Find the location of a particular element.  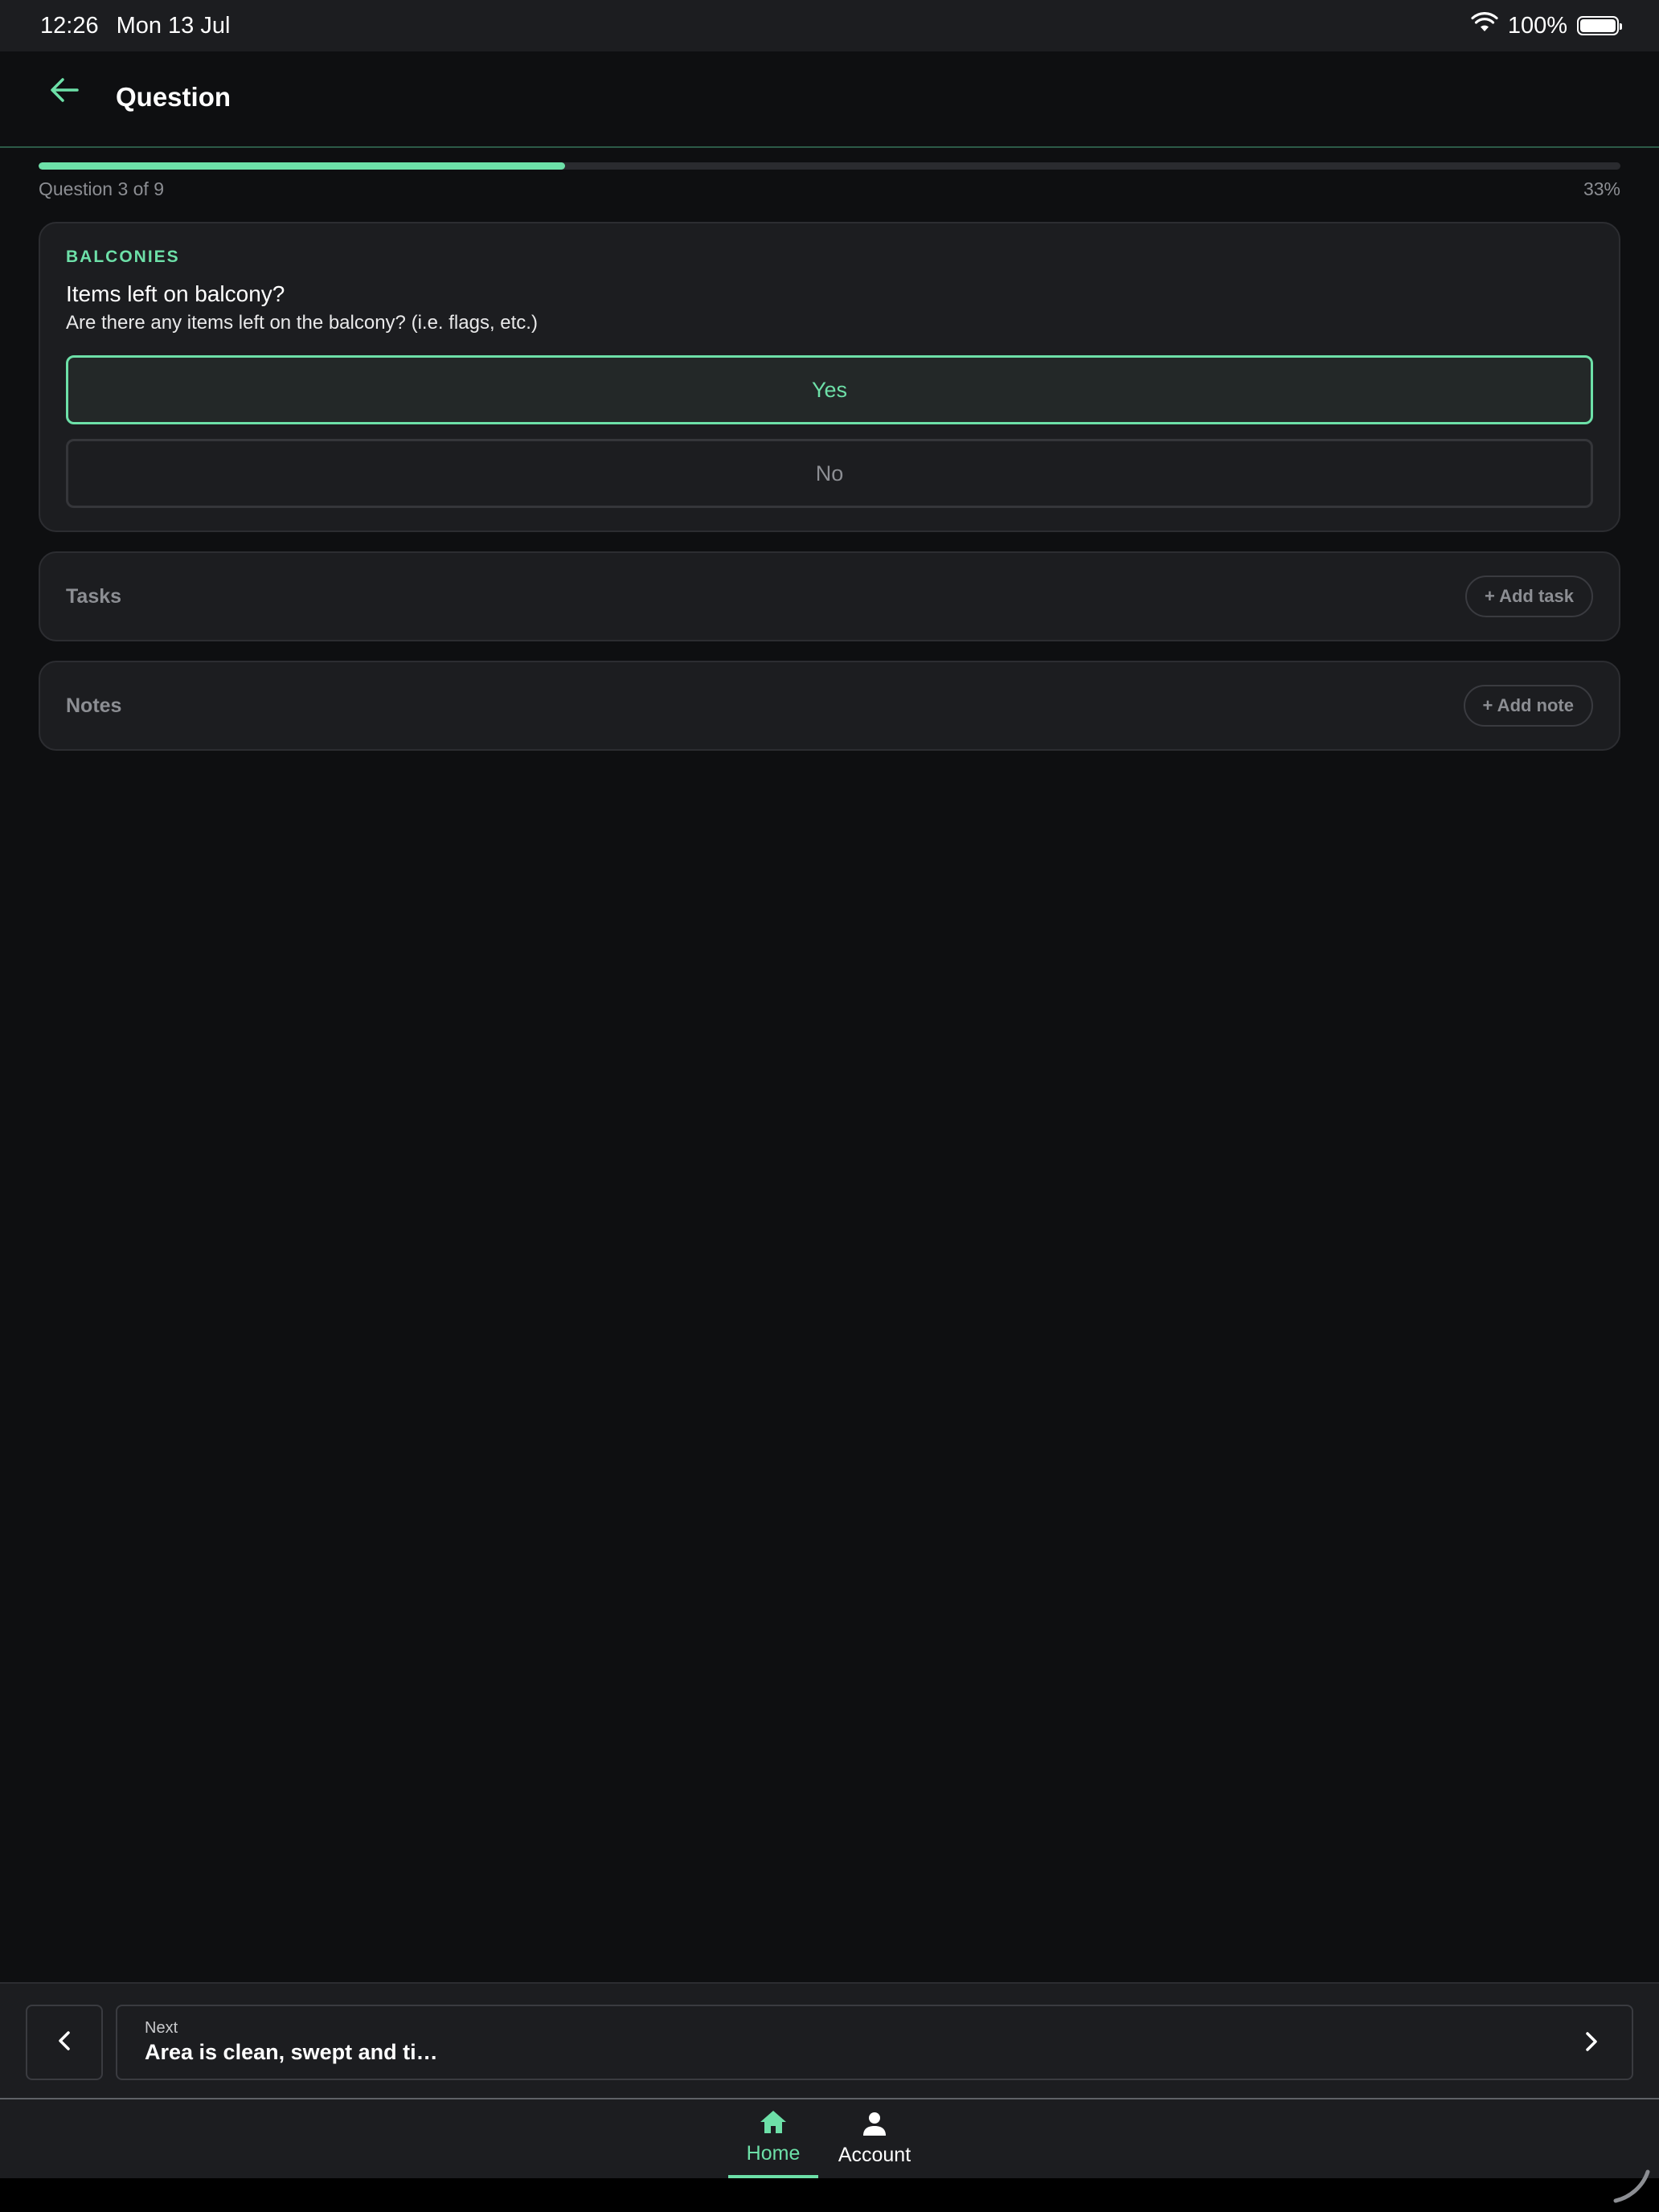

previous-question-button is located at coordinates (64, 2043).